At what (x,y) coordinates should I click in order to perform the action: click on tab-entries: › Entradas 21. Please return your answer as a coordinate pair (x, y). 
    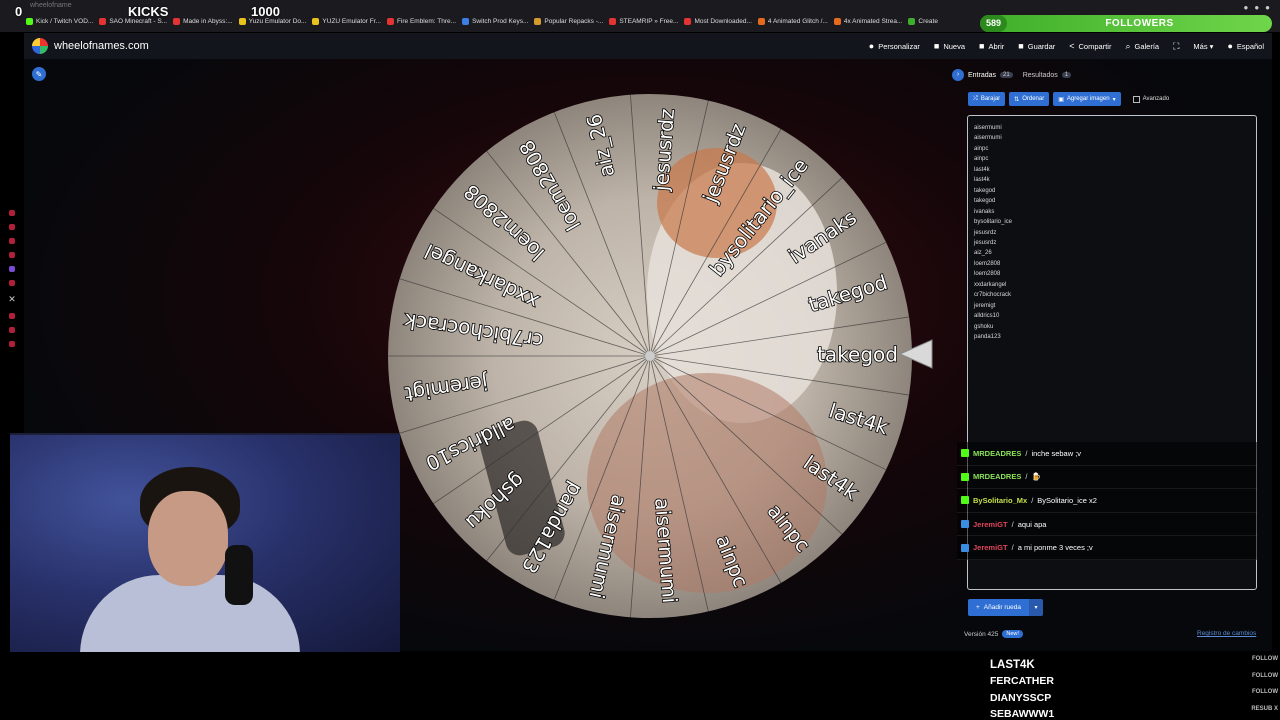
    Looking at the image, I should click on (982, 75).